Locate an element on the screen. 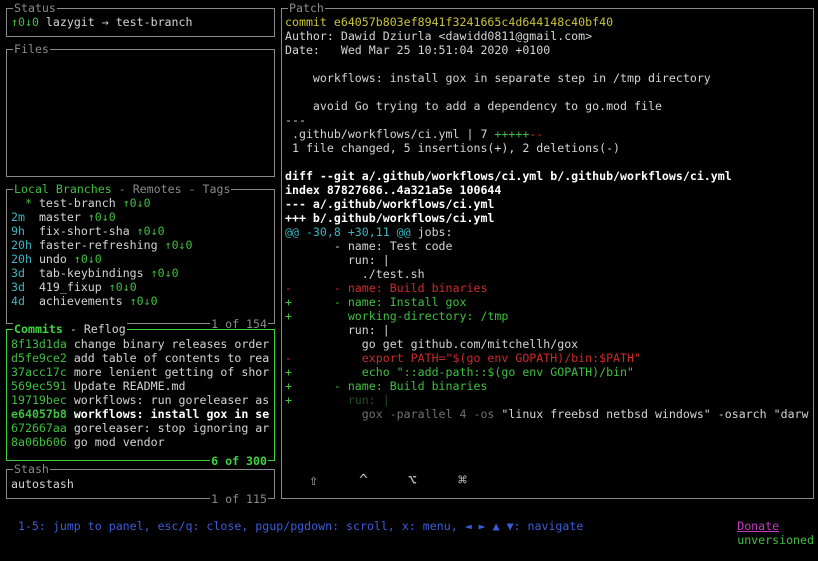  status-panel: Status ↑0↓0 lazygit → test-branch is located at coordinates (140, 19).